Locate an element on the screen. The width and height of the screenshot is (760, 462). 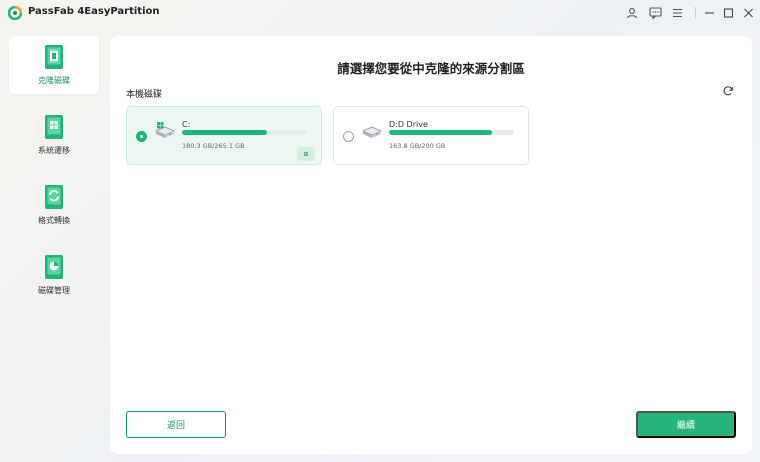
page-title: 請選擇您要從中克隆的來源分割區 is located at coordinates (431, 68).